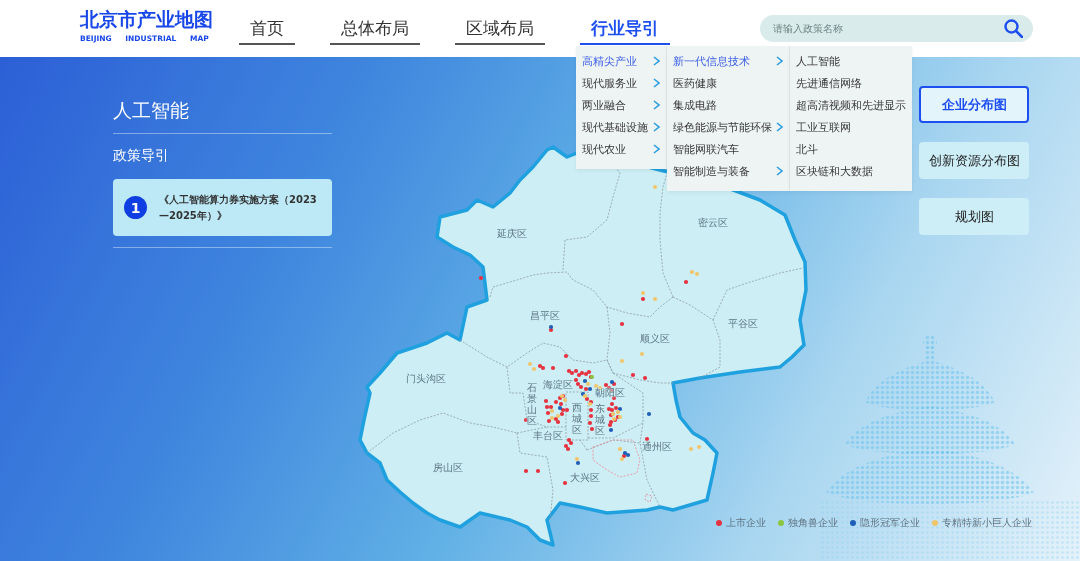  I want to click on menu-item: 人工智能, so click(851, 61).